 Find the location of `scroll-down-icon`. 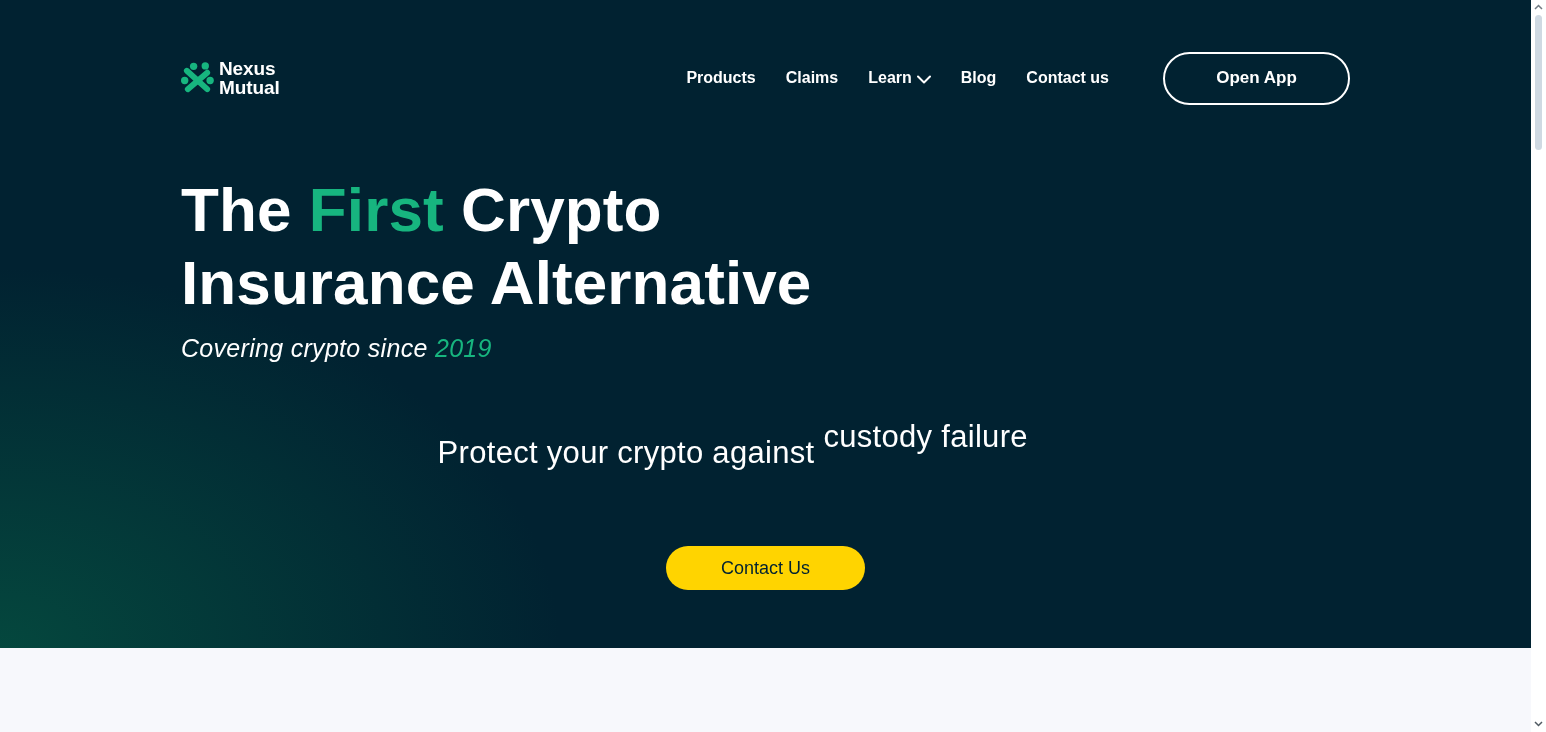

scroll-down-icon is located at coordinates (1538, 724).